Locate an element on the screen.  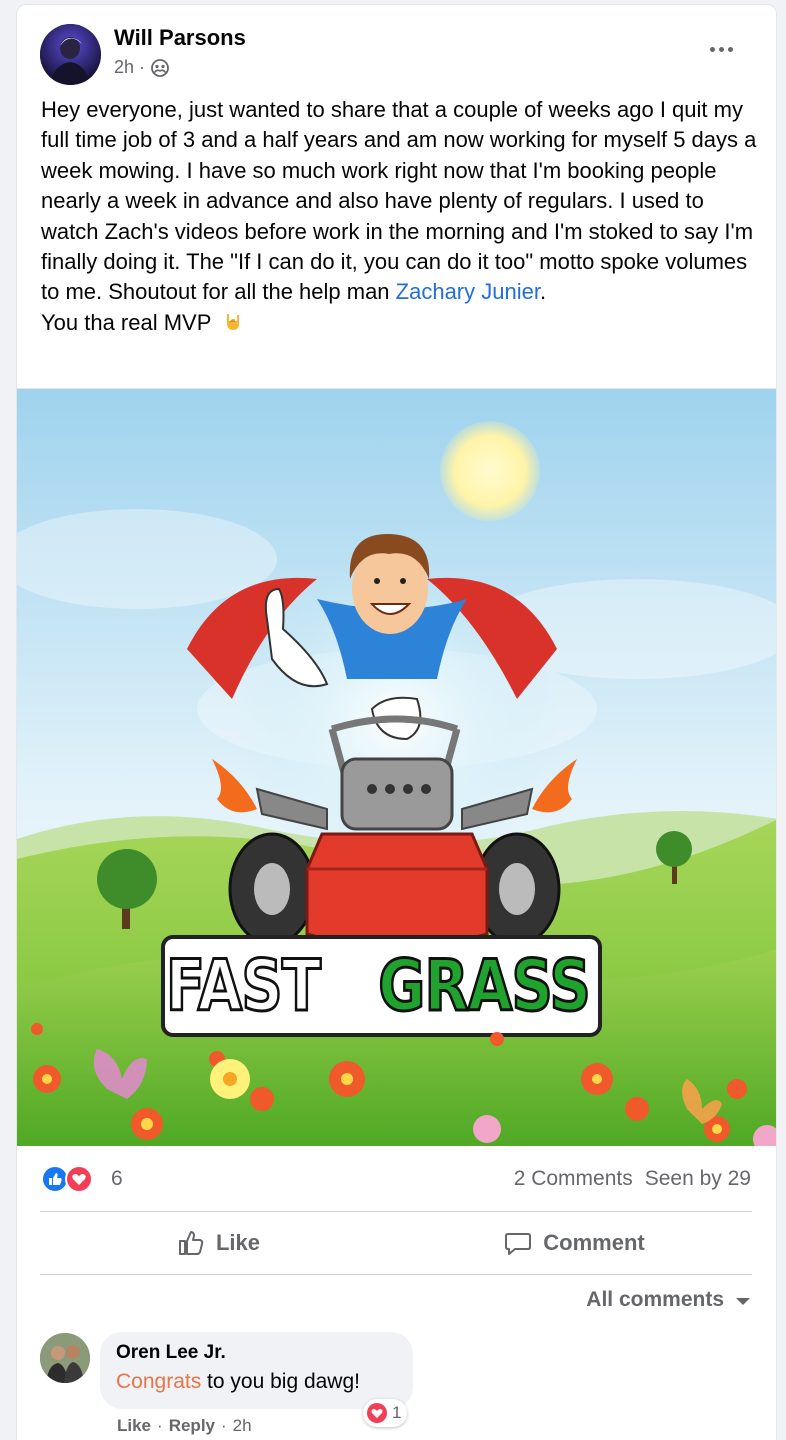
comment-bubble: Oren Lee Jr. Congrats to you big dawg! is located at coordinates (256, 1370).